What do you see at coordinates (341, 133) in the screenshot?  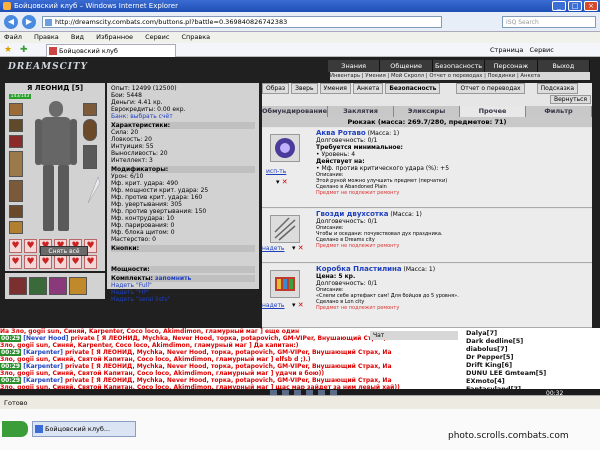 I see `item-name: Аква Ротаво` at bounding box center [341, 133].